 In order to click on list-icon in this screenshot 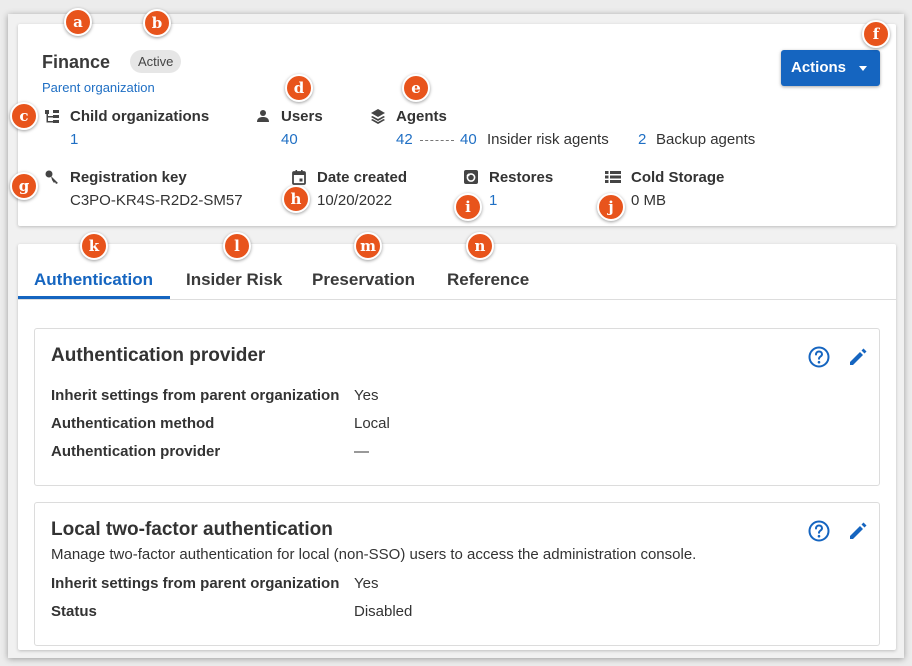, I will do `click(613, 177)`.